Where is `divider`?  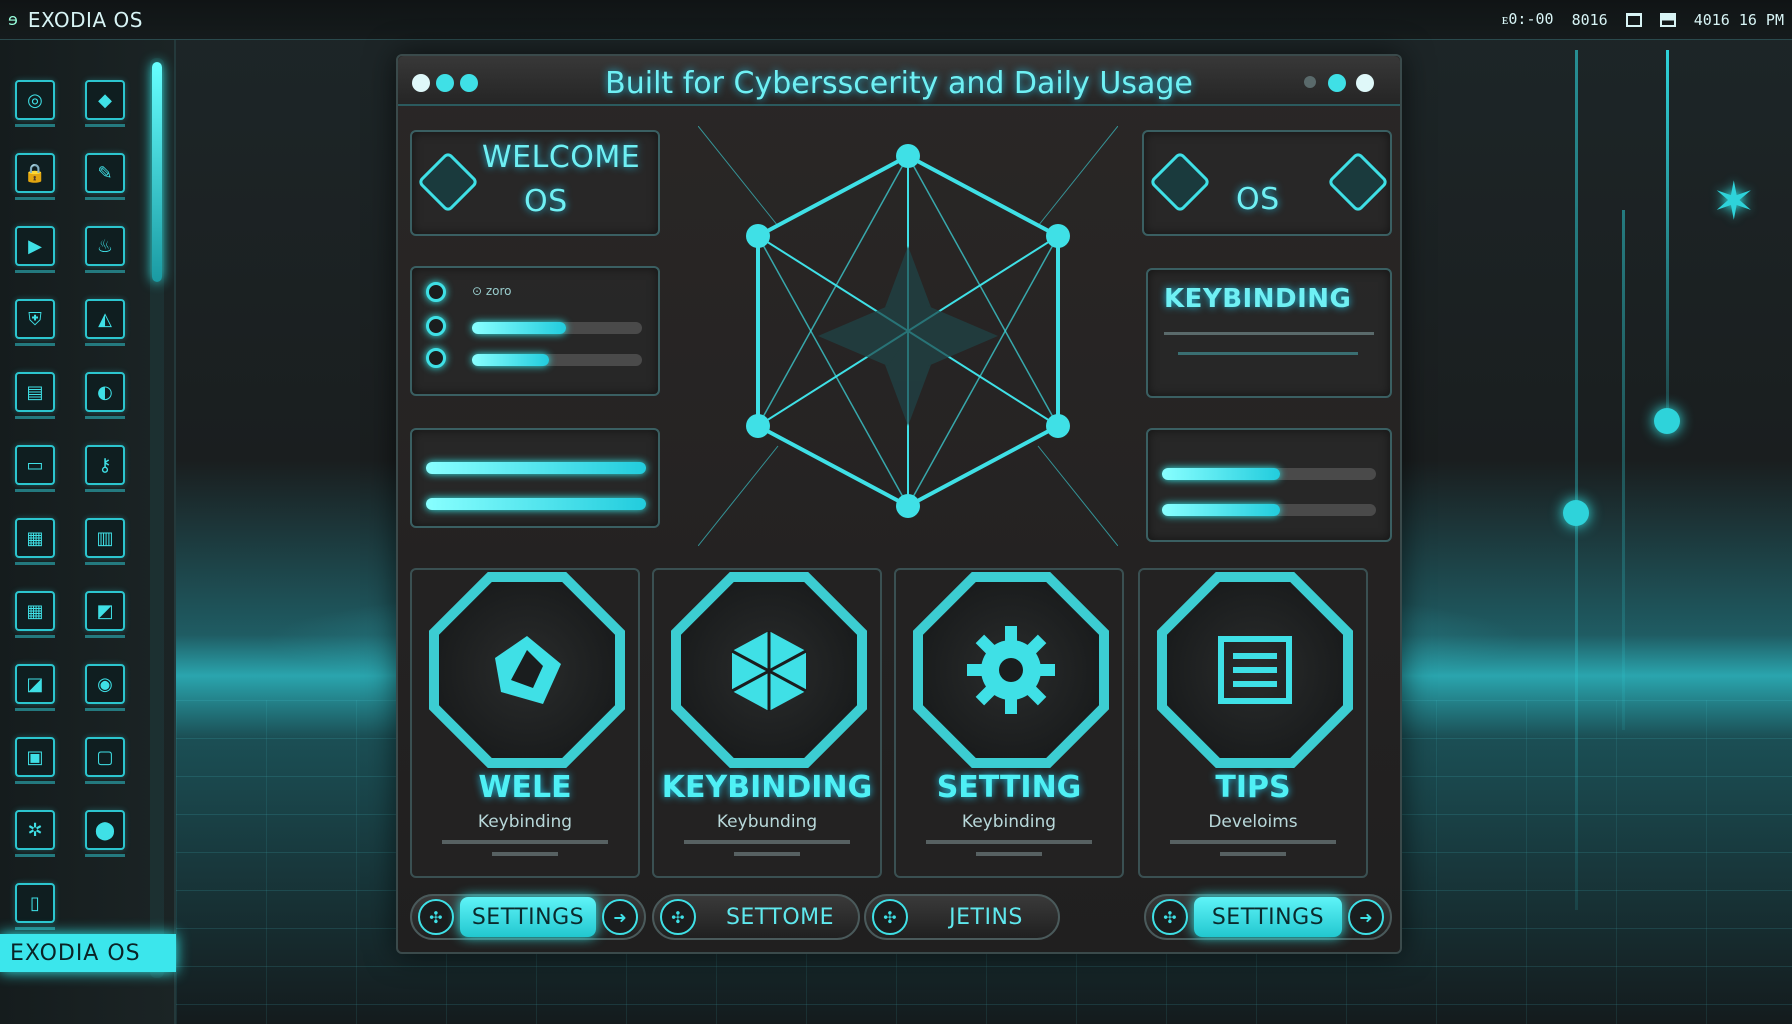
divider is located at coordinates (1269, 333).